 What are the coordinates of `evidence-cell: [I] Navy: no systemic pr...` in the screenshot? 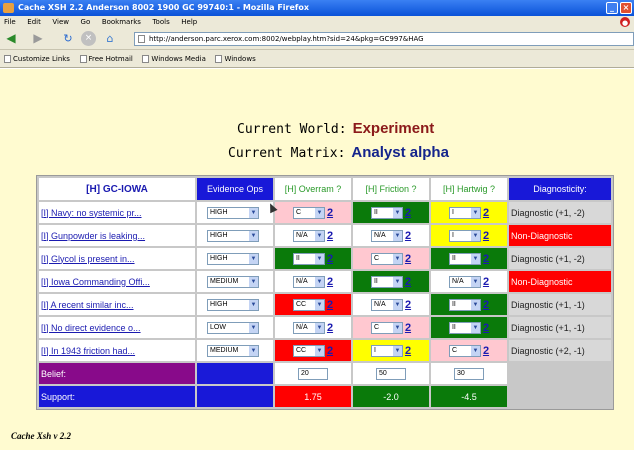 It's located at (117, 212).